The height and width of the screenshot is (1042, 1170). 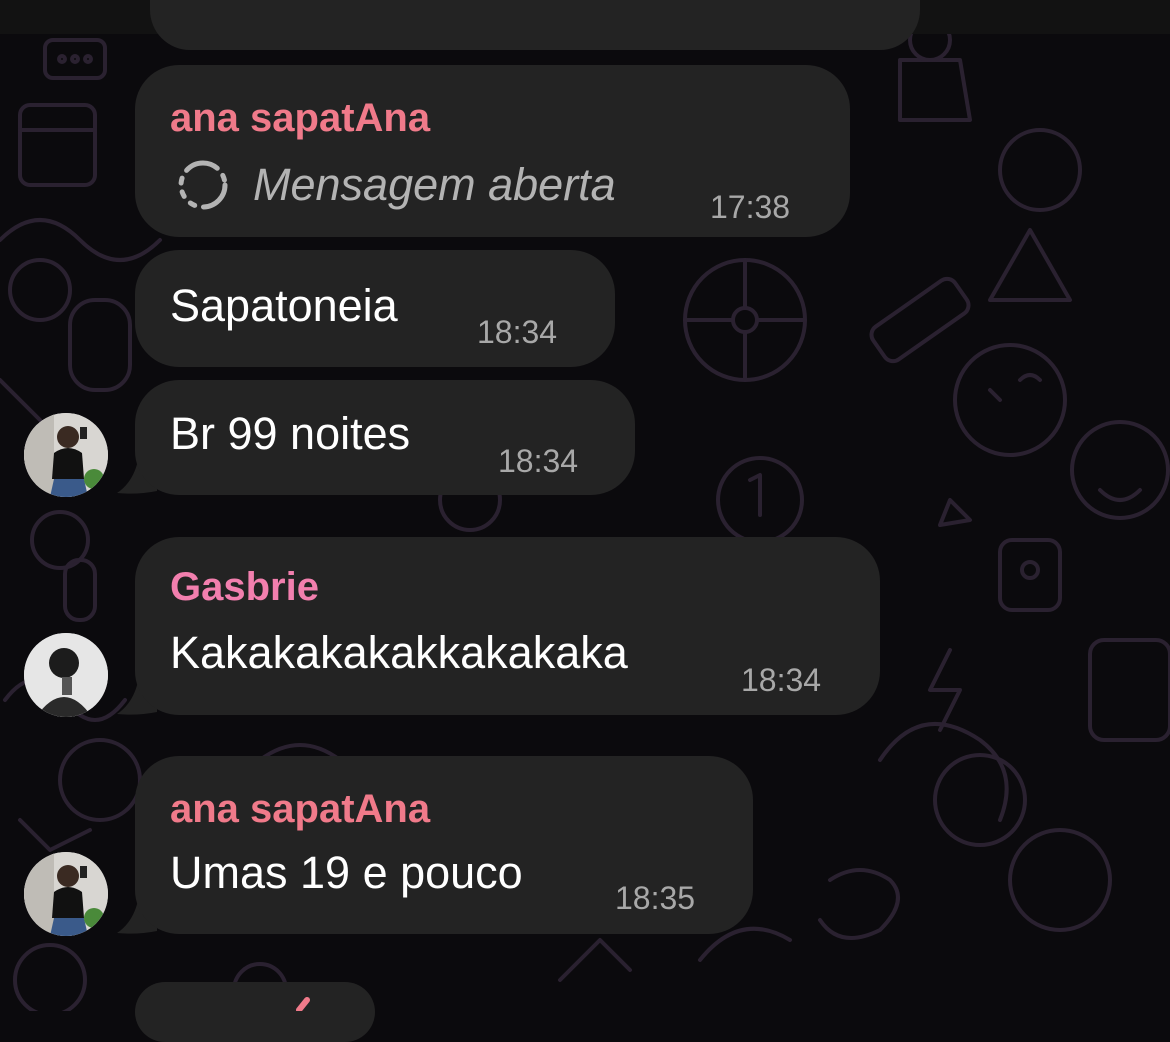 I want to click on message-text: Umas 19 e pouco, so click(x=346, y=872).